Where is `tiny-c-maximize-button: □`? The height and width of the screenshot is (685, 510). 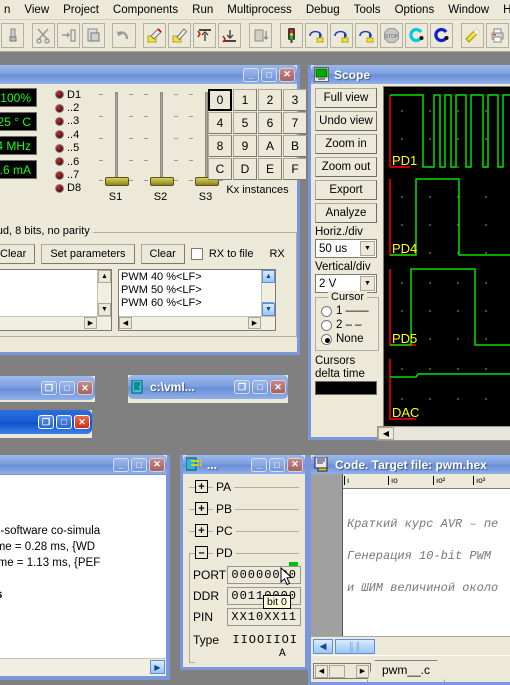
tiny-c-maximize-button: □ is located at coordinates (260, 387).